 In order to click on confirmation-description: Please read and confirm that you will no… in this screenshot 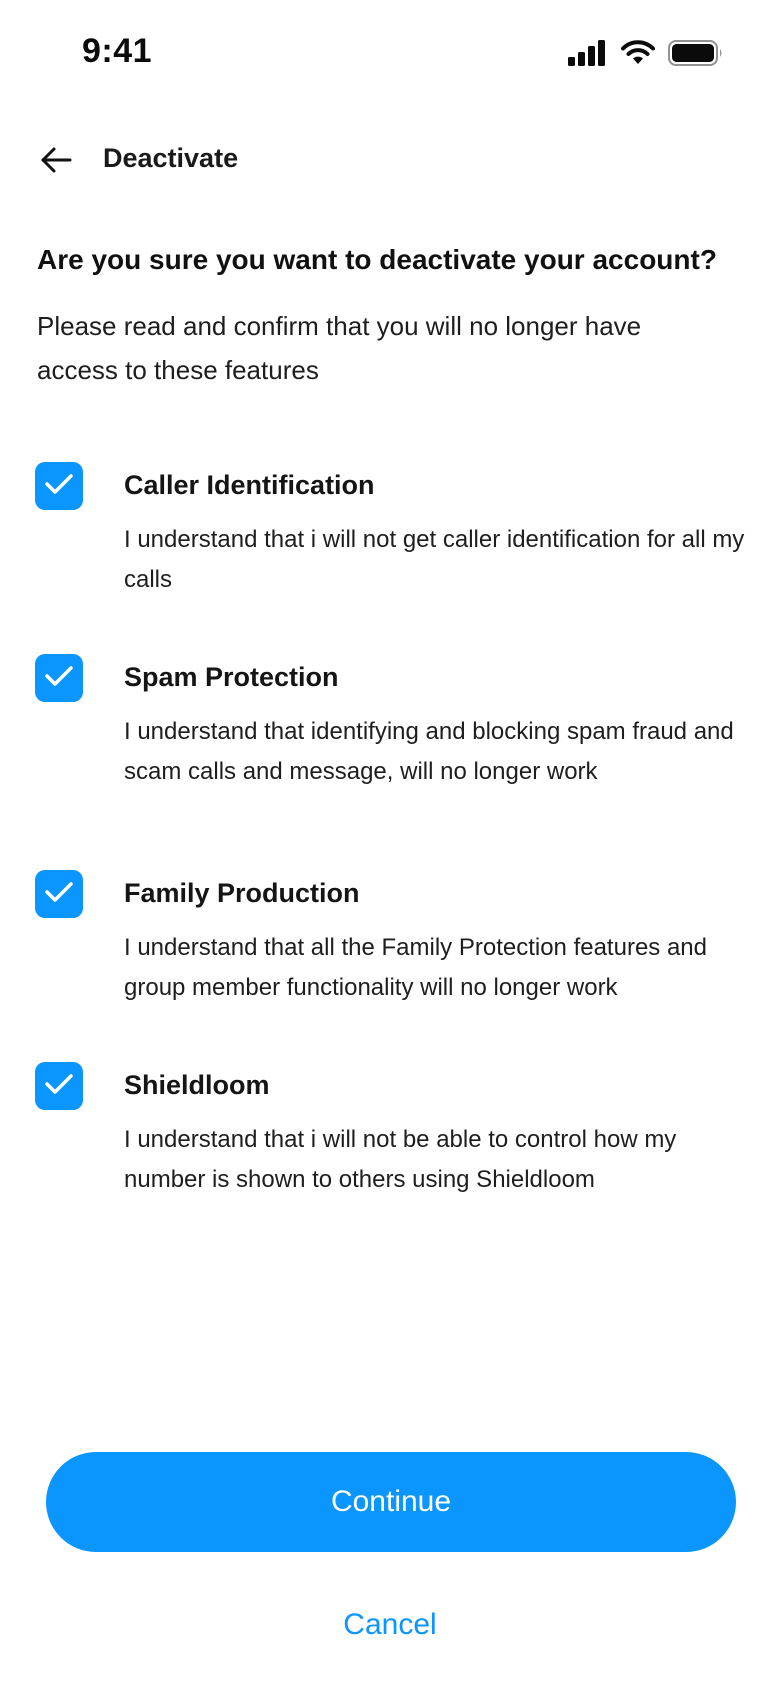, I will do `click(339, 348)`.